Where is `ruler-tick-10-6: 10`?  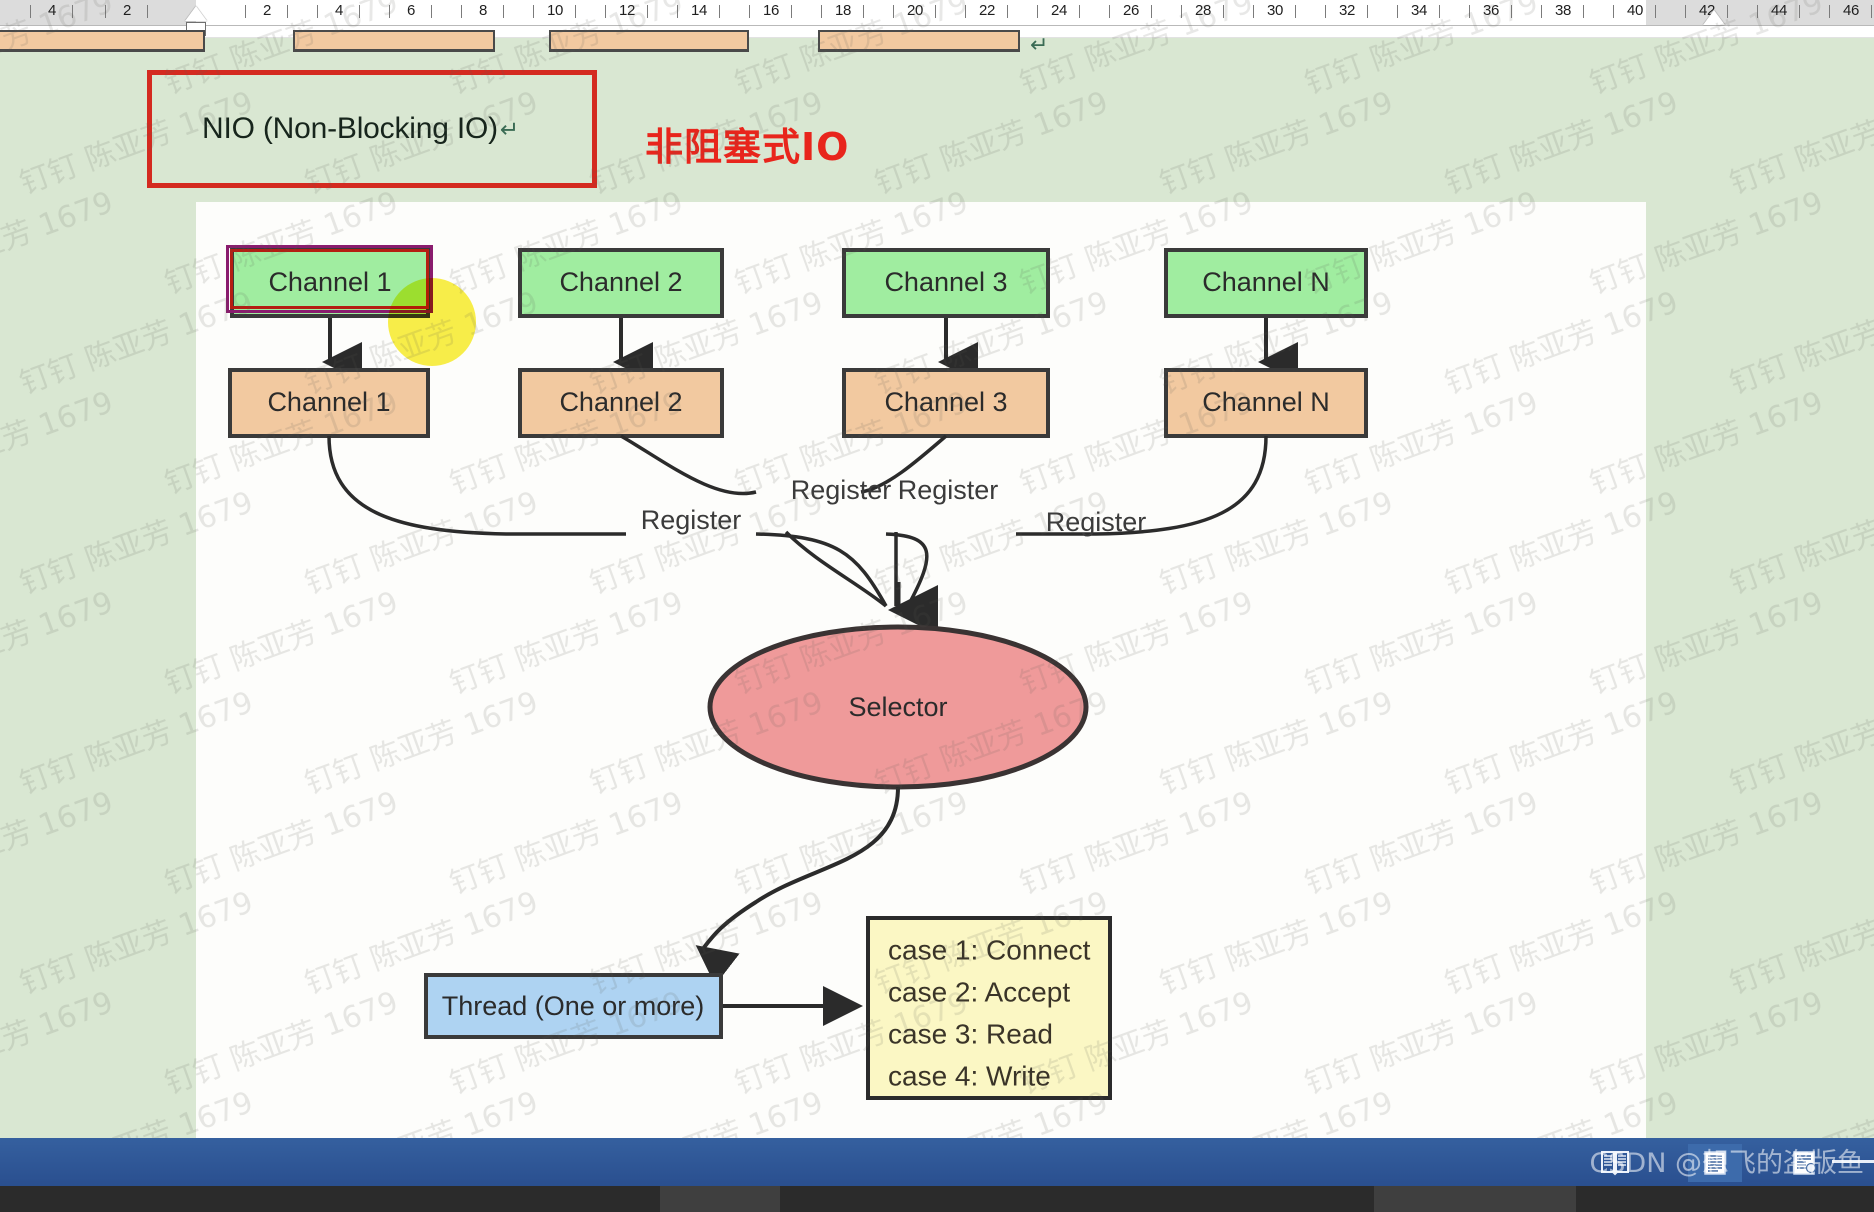
ruler-tick-10-6: 10 is located at coordinates (555, 10).